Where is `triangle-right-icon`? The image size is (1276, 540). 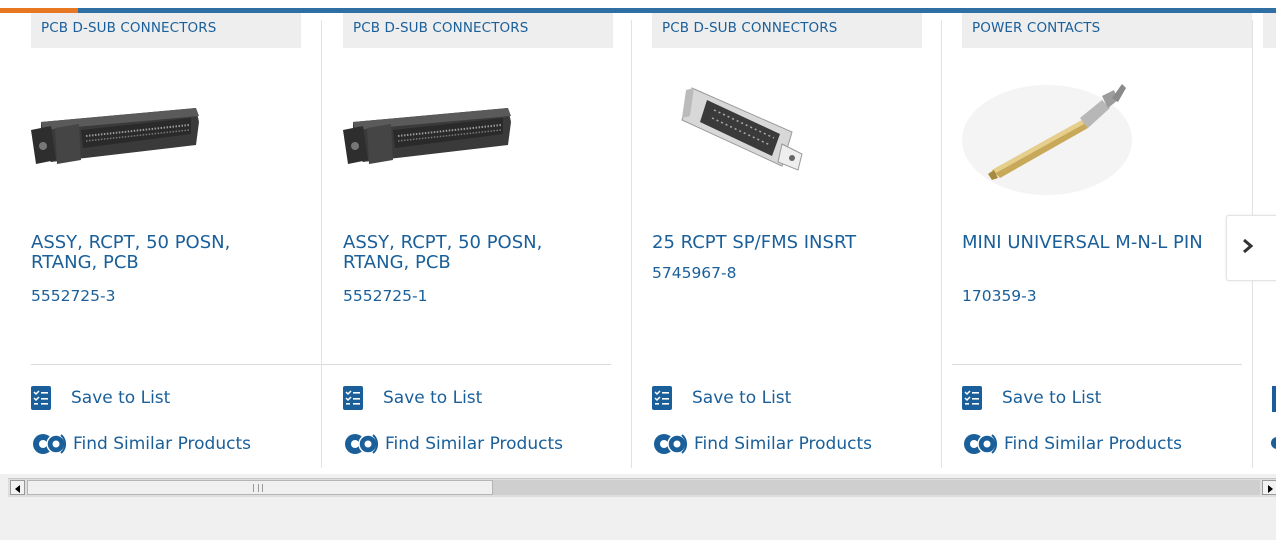 triangle-right-icon is located at coordinates (1270, 487).